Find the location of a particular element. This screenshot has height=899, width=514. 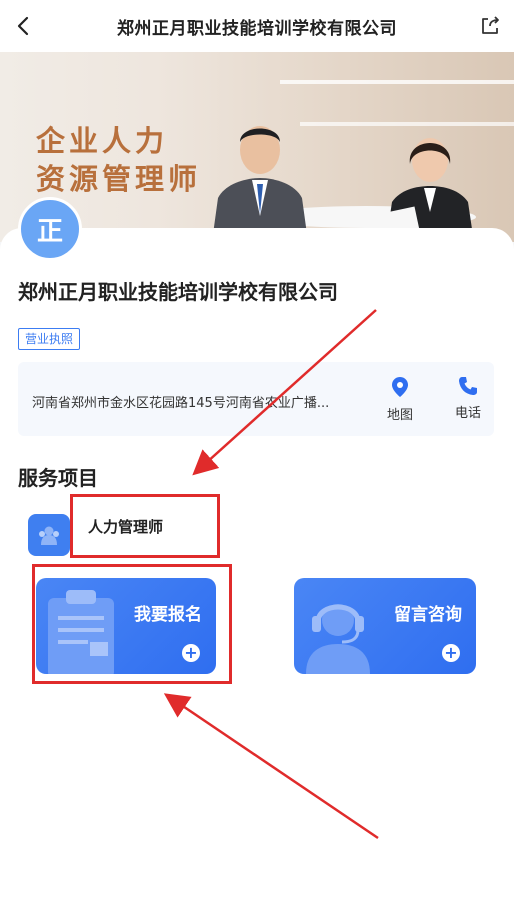

address-box: 河南省郑州市金水区花园路145号河南省农业广播... 地图 电话 is located at coordinates (256, 399).